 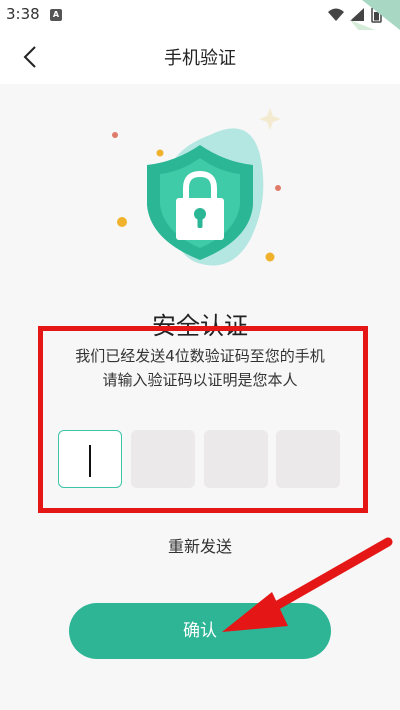 What do you see at coordinates (200, 545) in the screenshot?
I see `resend-link: 重新发送` at bounding box center [200, 545].